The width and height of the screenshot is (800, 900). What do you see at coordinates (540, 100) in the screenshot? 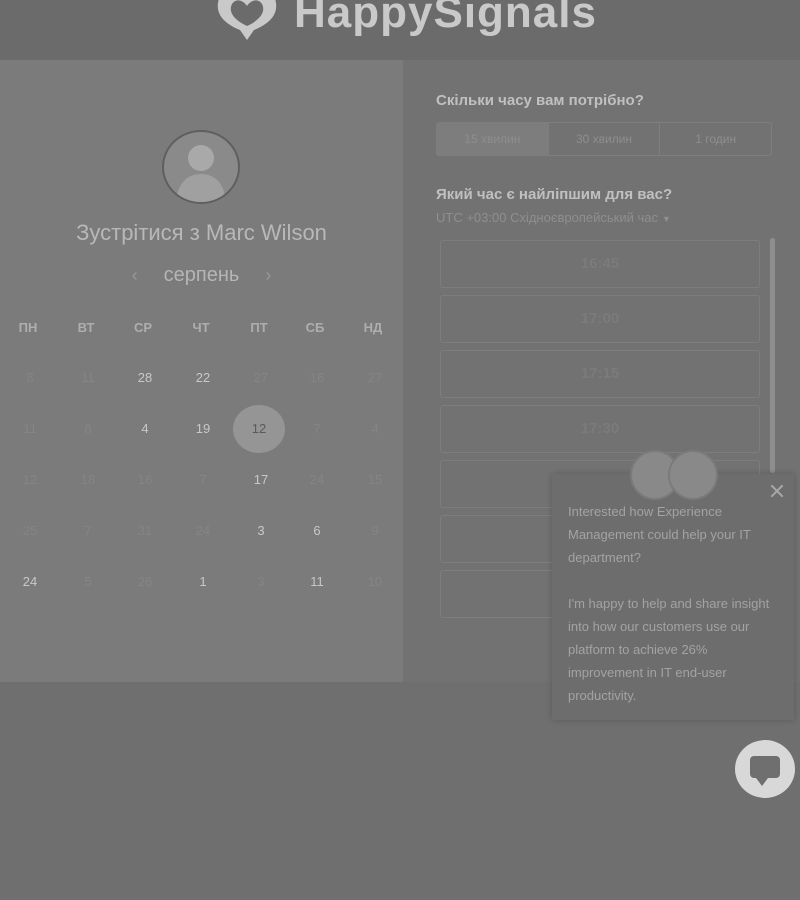
I see `duration-question: Скільки часу вам потрібно?` at bounding box center [540, 100].